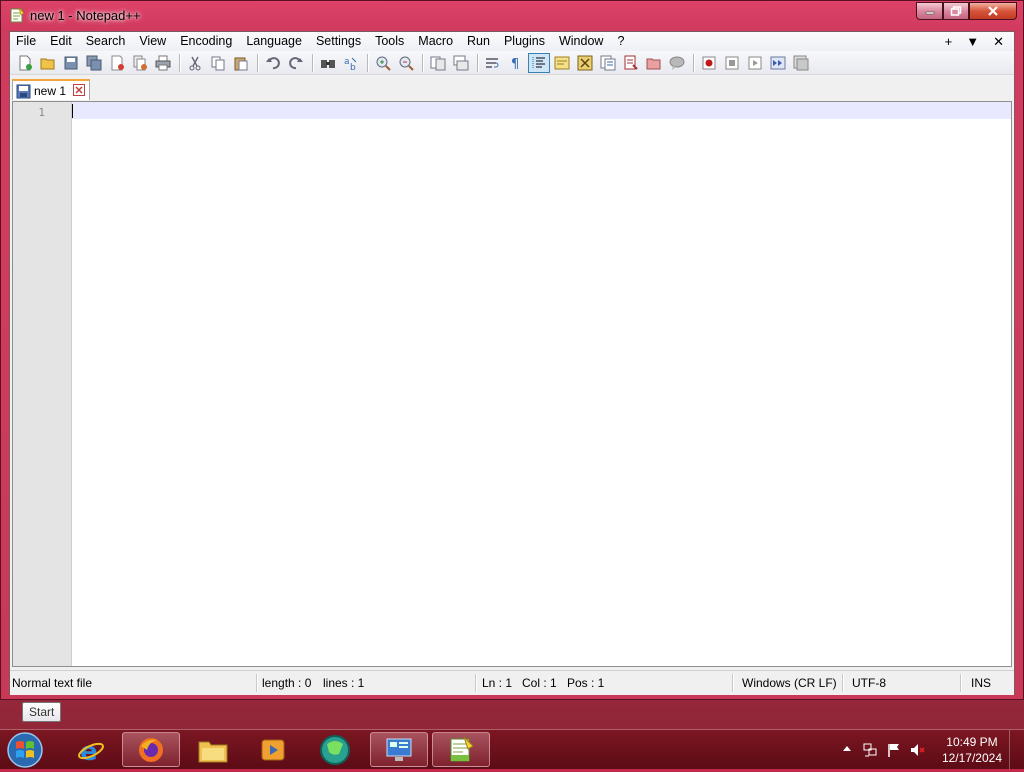  Describe the element at coordinates (478, 41) in the screenshot. I see `menu-run: Run` at that location.